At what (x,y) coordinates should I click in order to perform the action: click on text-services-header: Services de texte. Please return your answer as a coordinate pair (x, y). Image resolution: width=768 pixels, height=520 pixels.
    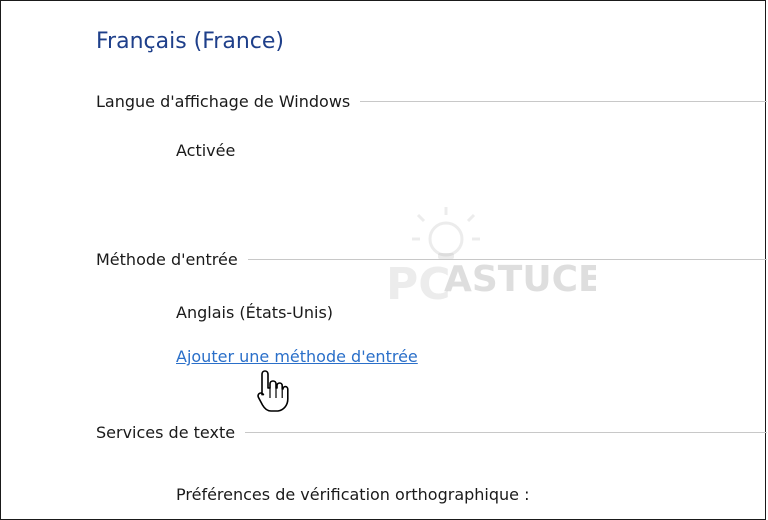
    Looking at the image, I should click on (166, 432).